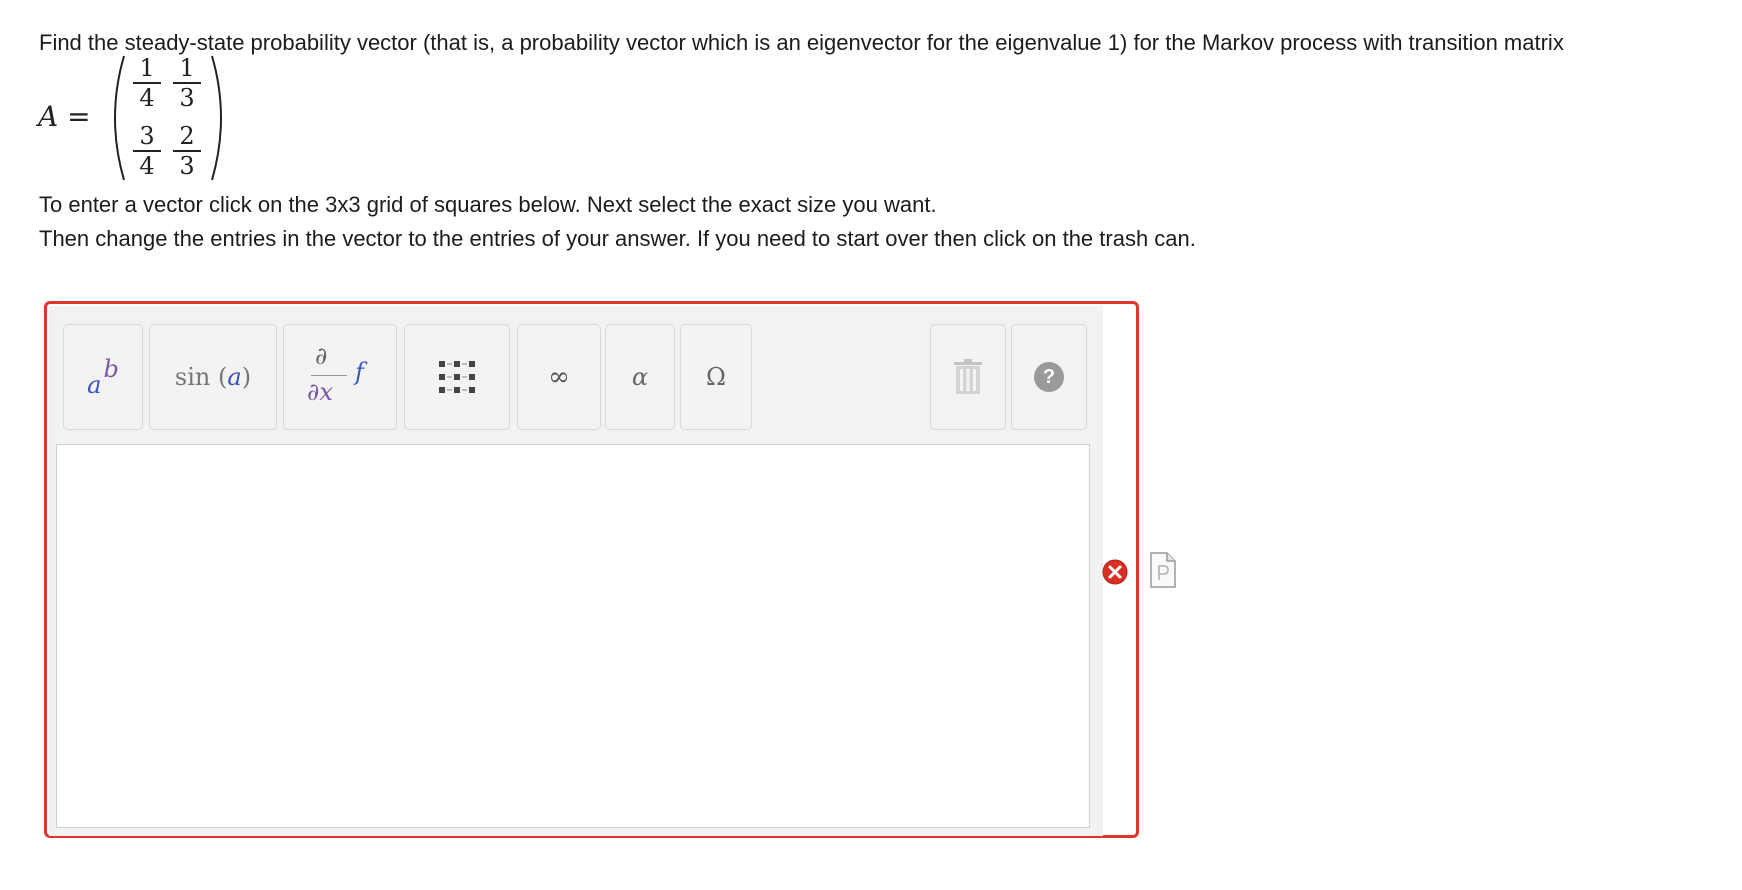 The height and width of the screenshot is (890, 1742). I want to click on help-icon: ?, so click(1049, 377).